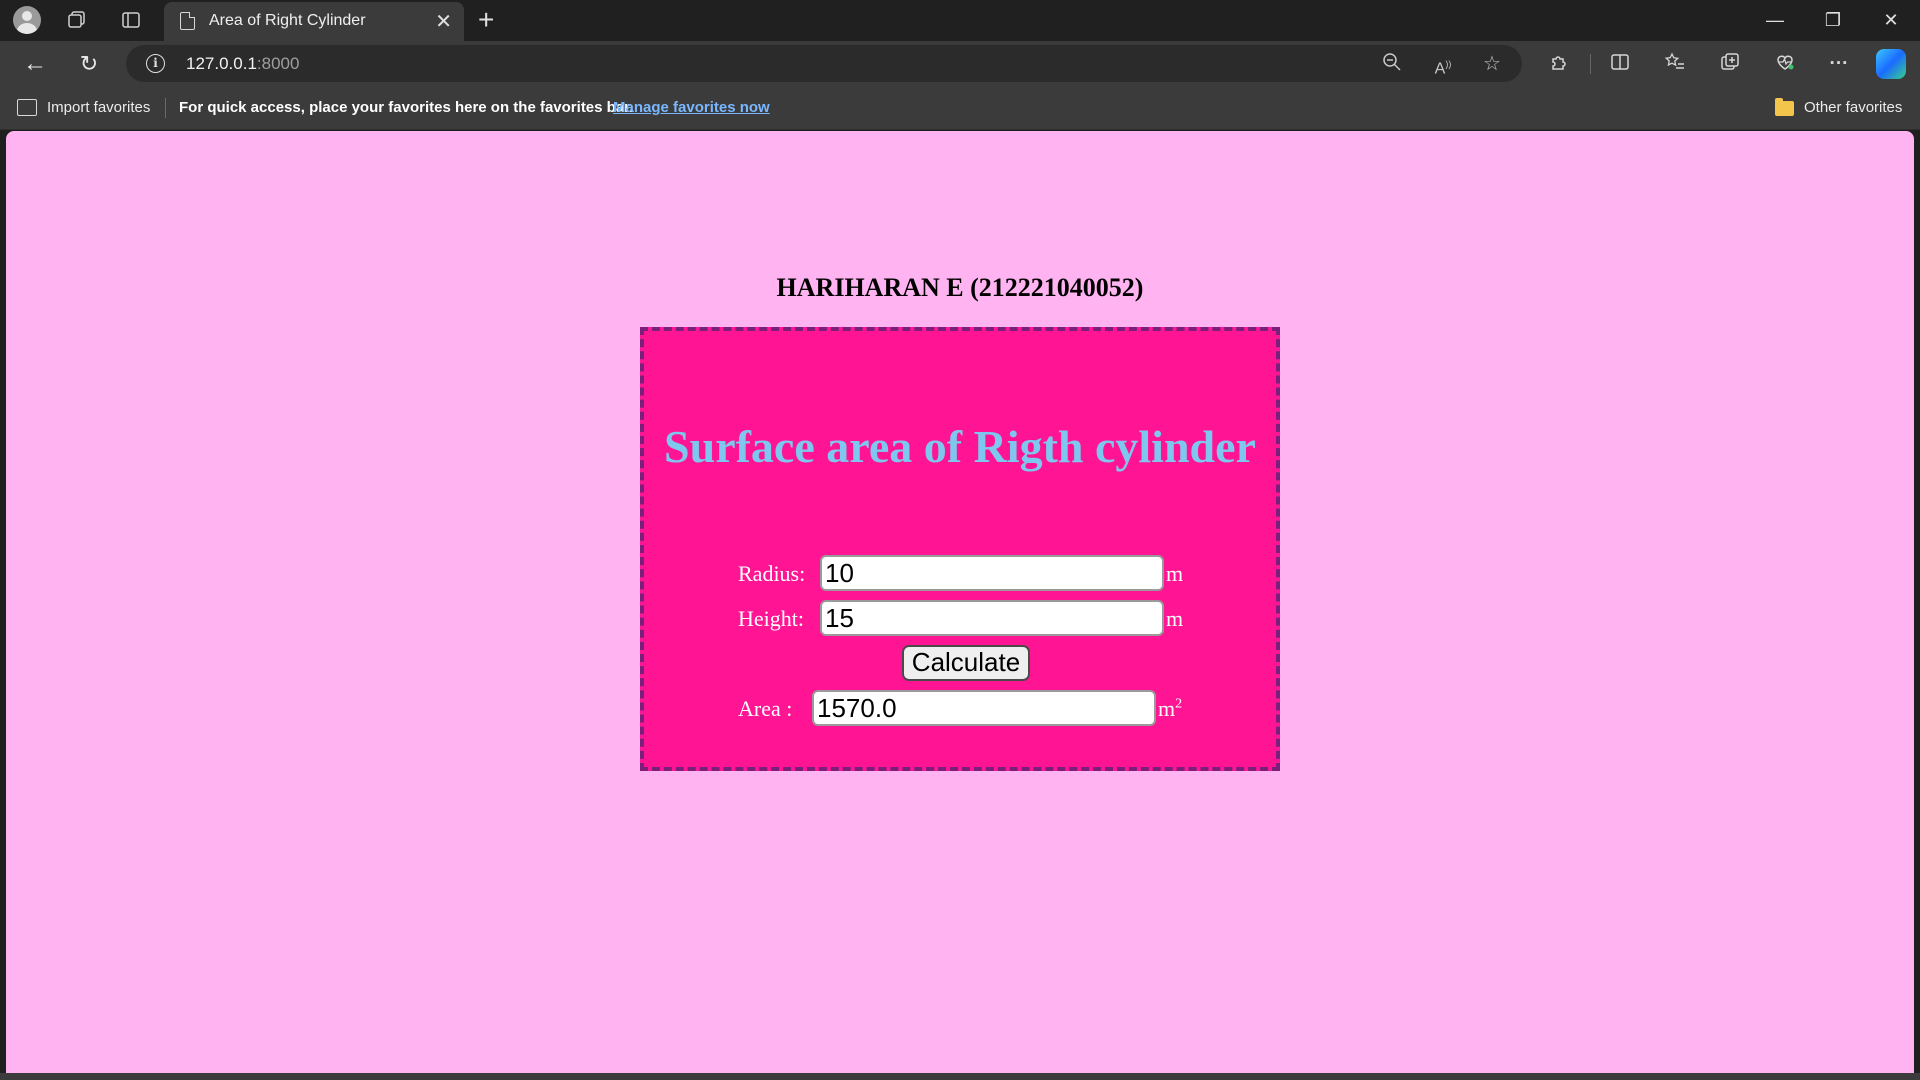 The image size is (1920, 1080). I want to click on toolbar-divider, so click(1590, 64).